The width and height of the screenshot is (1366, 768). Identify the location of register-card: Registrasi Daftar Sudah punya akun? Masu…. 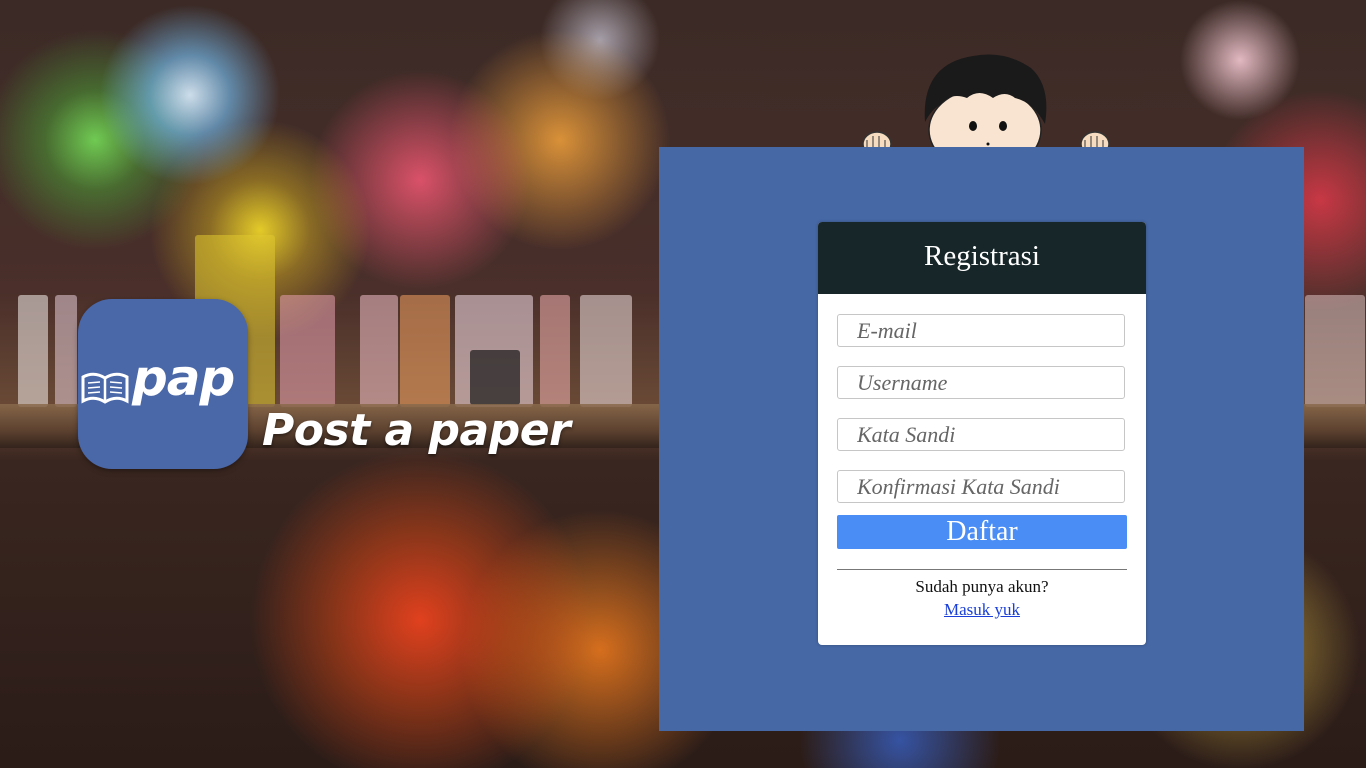
(982, 433).